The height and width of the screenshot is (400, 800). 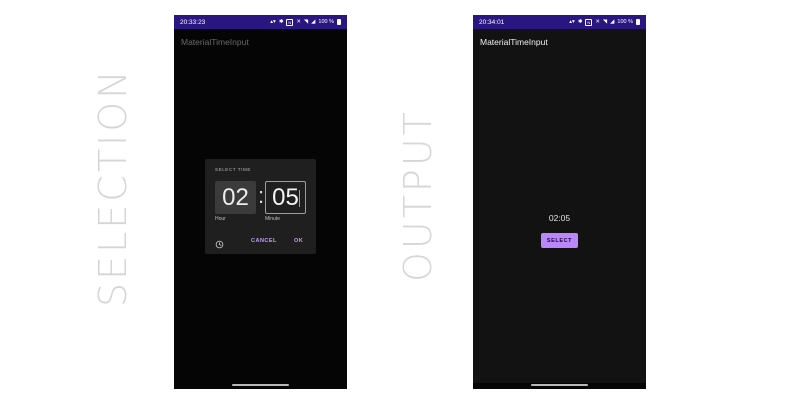 What do you see at coordinates (219, 242) in the screenshot?
I see `clock-icon` at bounding box center [219, 242].